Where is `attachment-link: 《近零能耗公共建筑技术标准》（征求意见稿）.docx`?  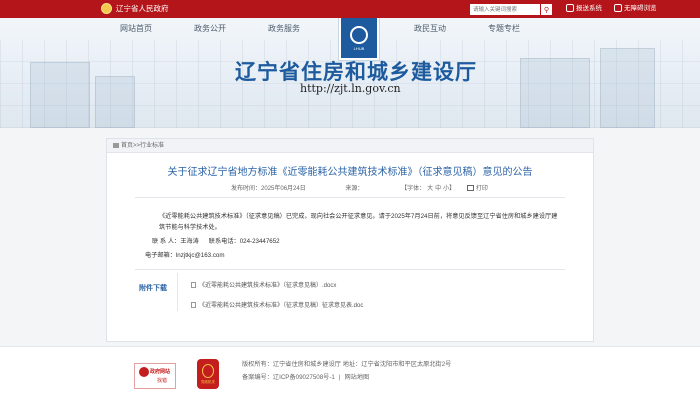
attachment-link: 《近零能耗公共建筑技术标准》（征求意见稿）.docx is located at coordinates (263, 284).